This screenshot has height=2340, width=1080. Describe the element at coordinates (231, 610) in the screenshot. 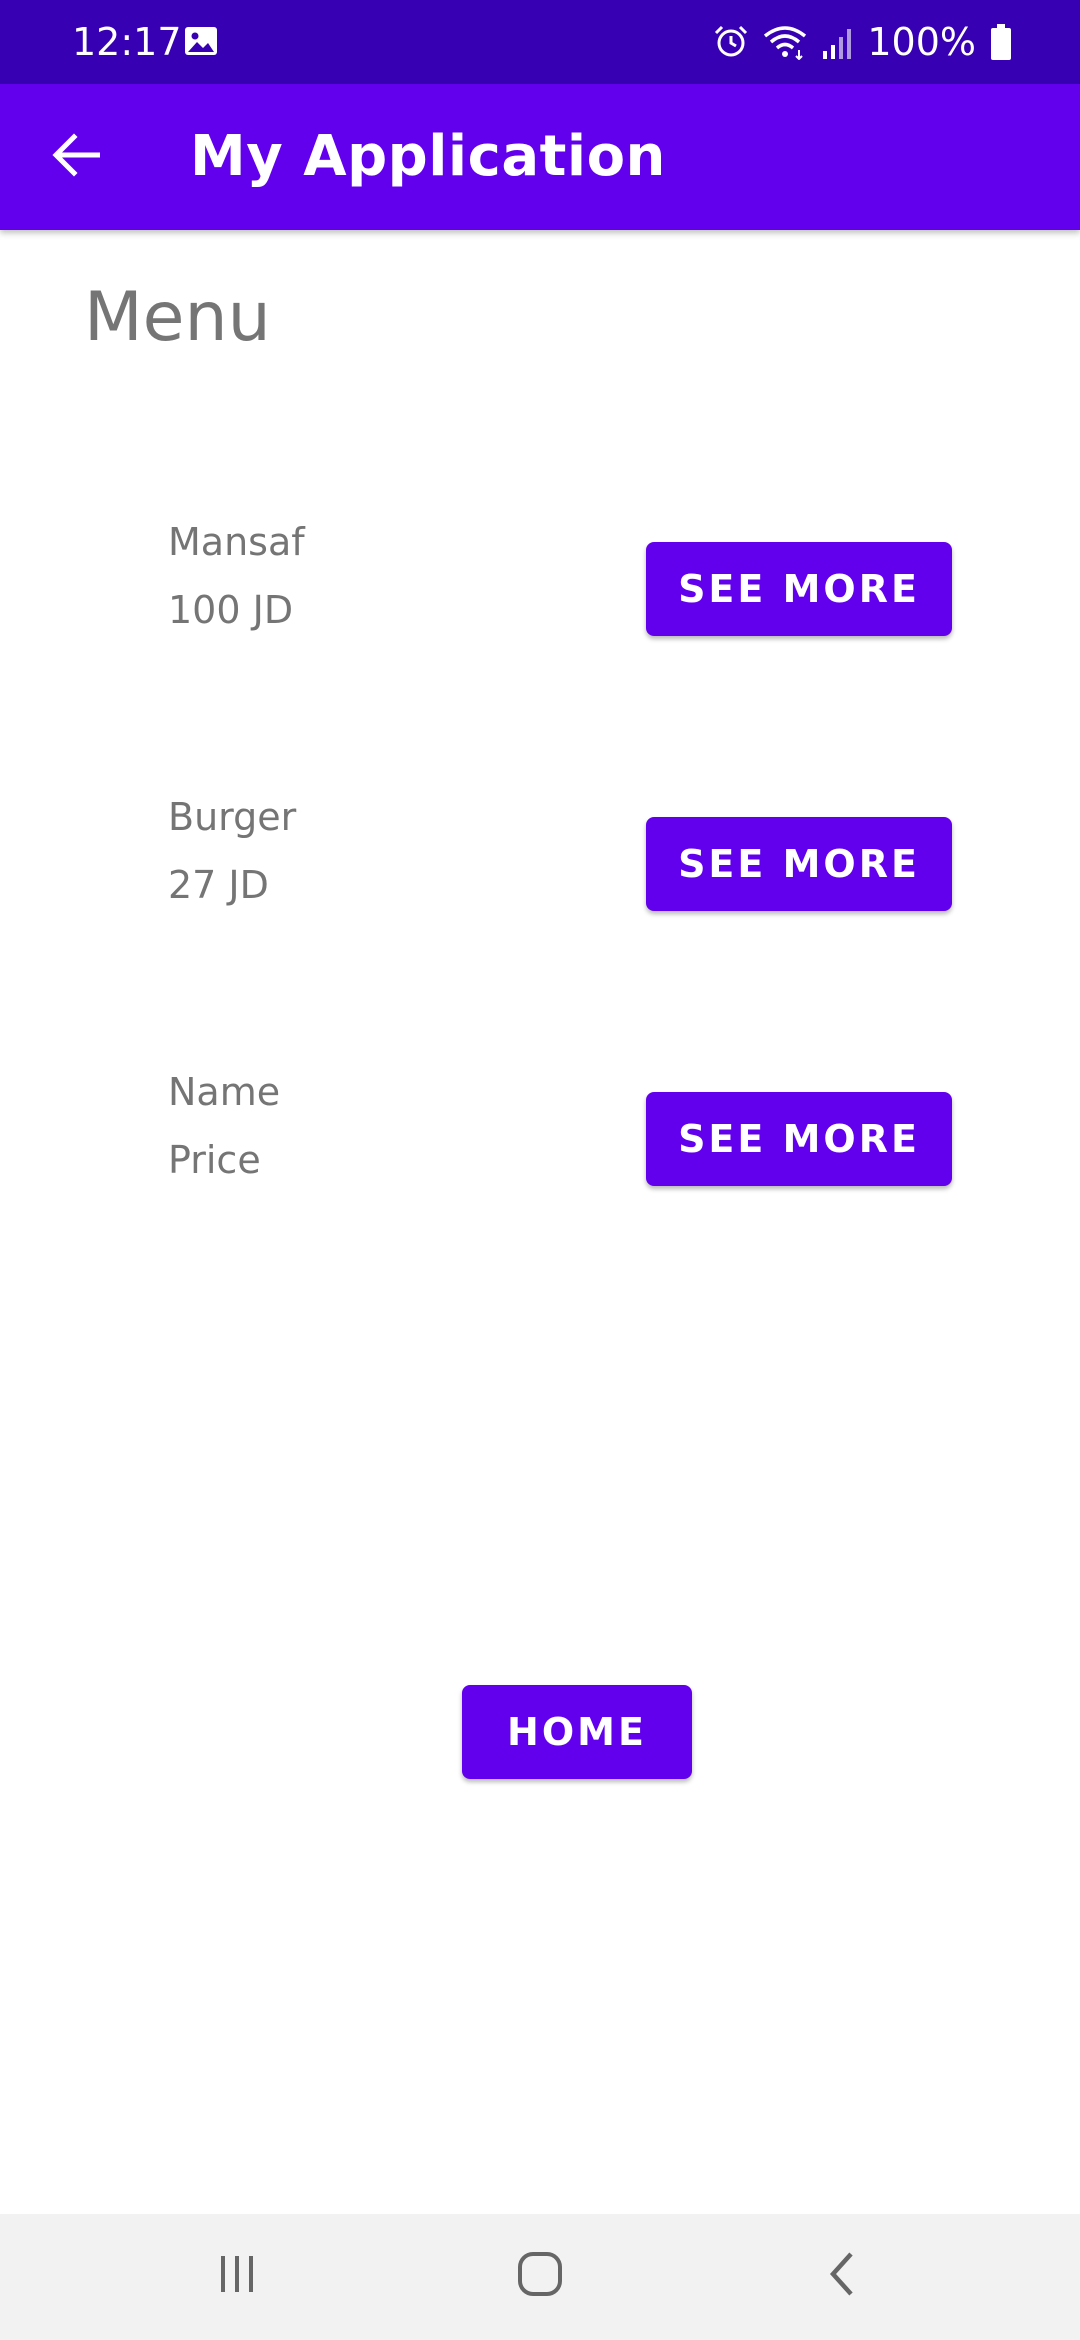

I see `item-price: 100 JD` at that location.